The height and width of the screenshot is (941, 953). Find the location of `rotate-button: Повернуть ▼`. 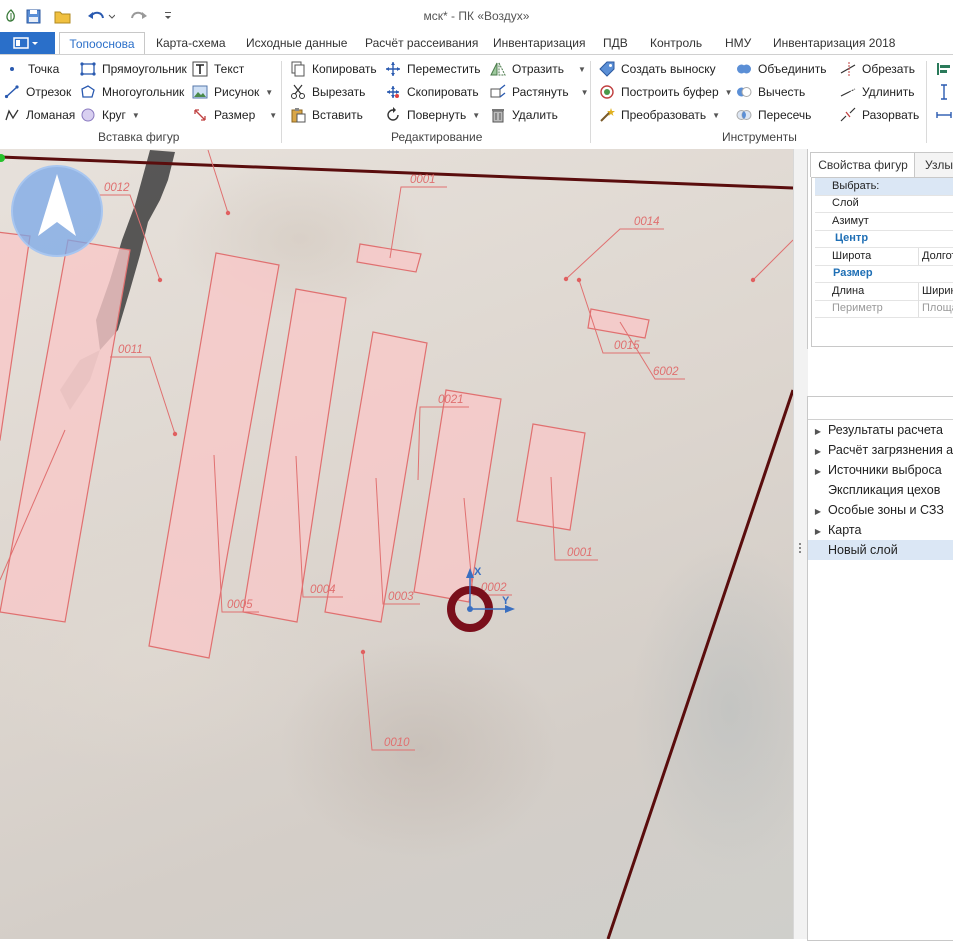

rotate-button: Повернуть ▼ is located at coordinates (432, 115).